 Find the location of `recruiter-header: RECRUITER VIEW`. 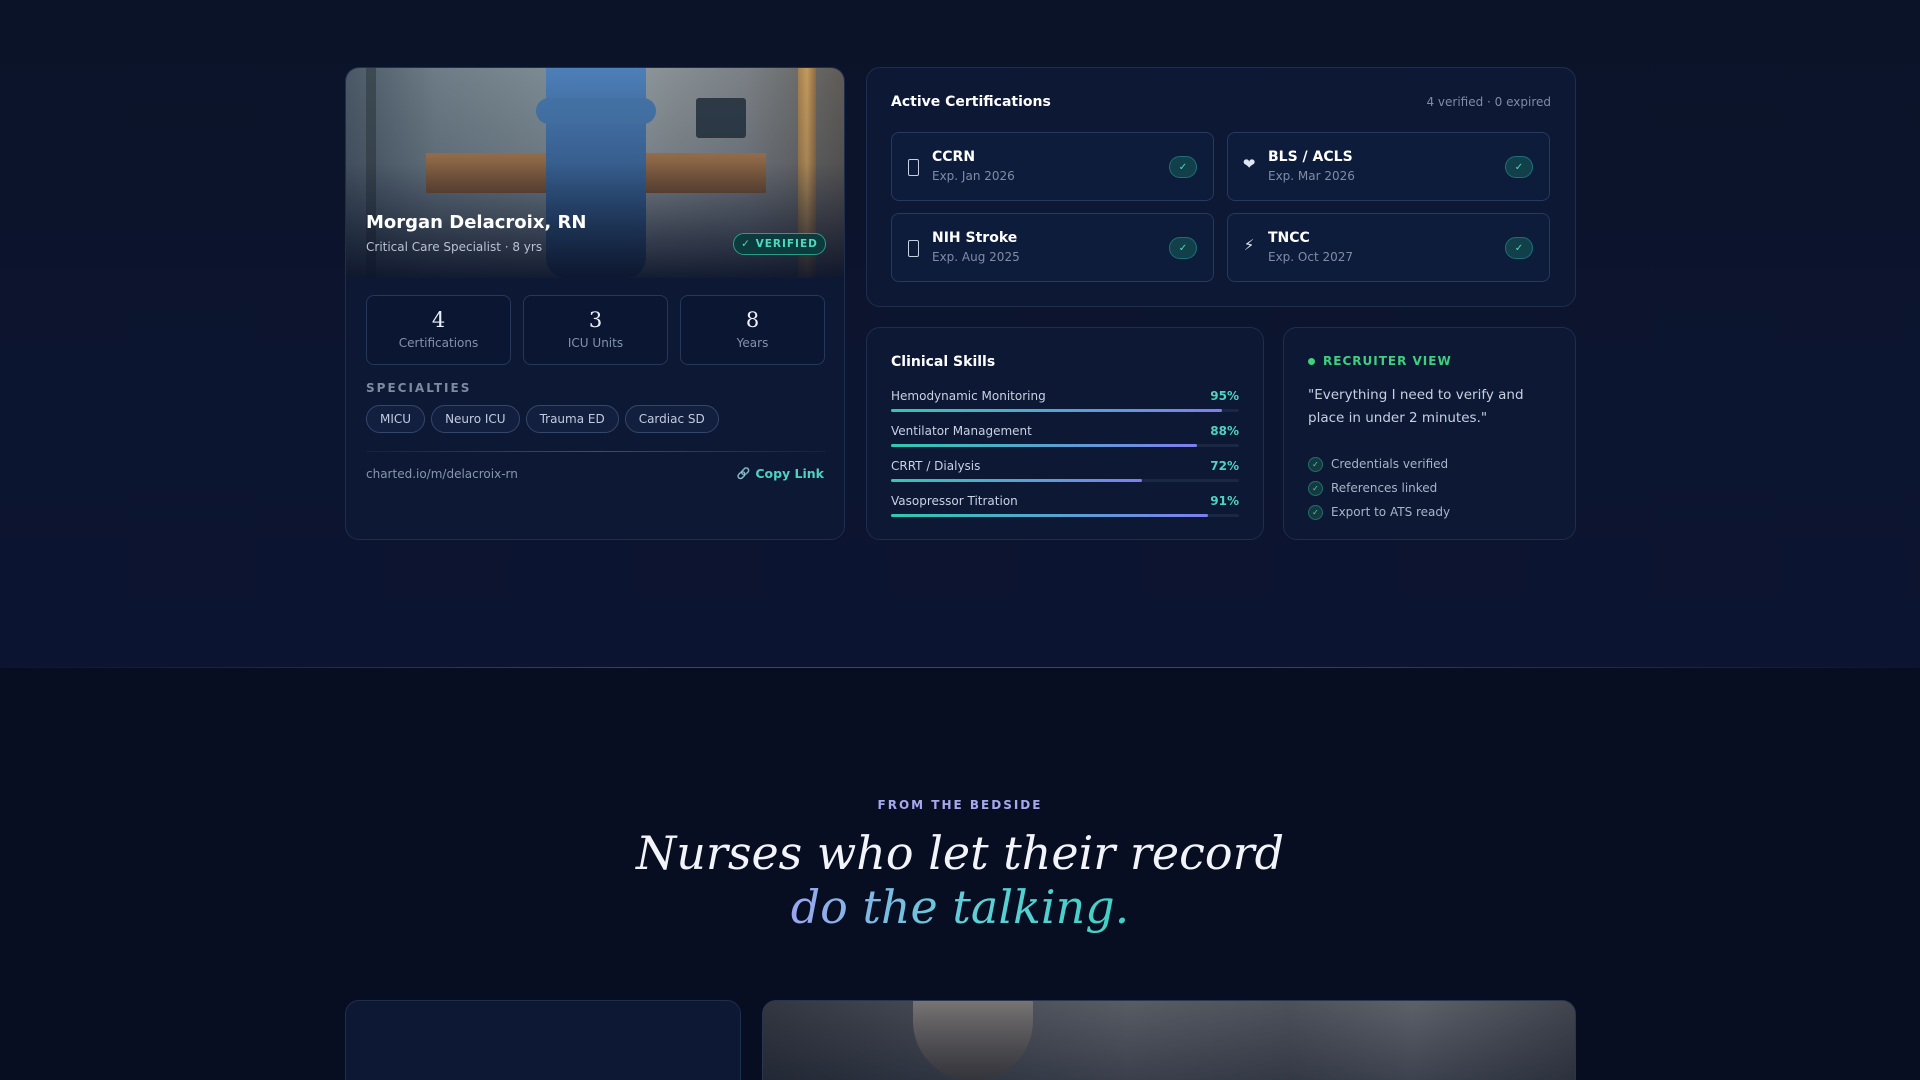

recruiter-header: RECRUITER VIEW is located at coordinates (1380, 361).